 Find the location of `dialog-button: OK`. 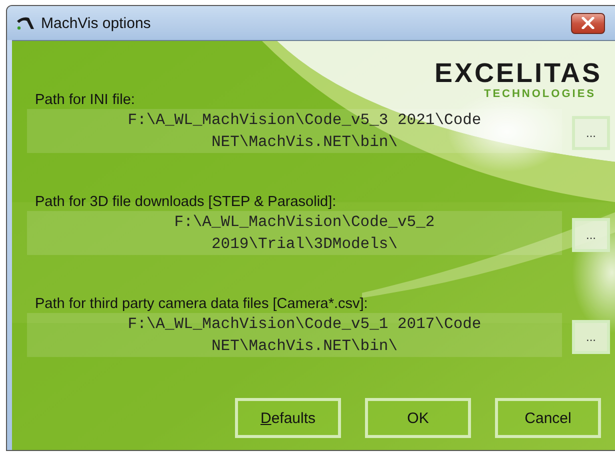

dialog-button: OK is located at coordinates (418, 418).